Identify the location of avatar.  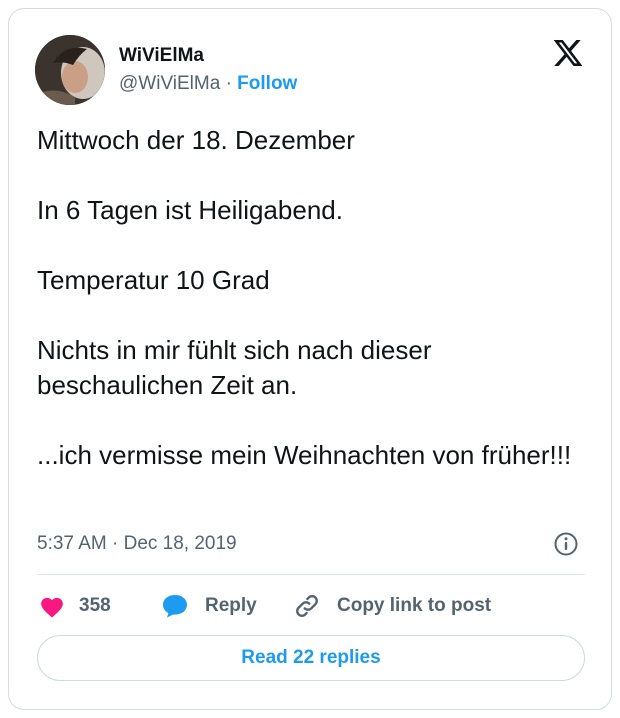
(70, 70).